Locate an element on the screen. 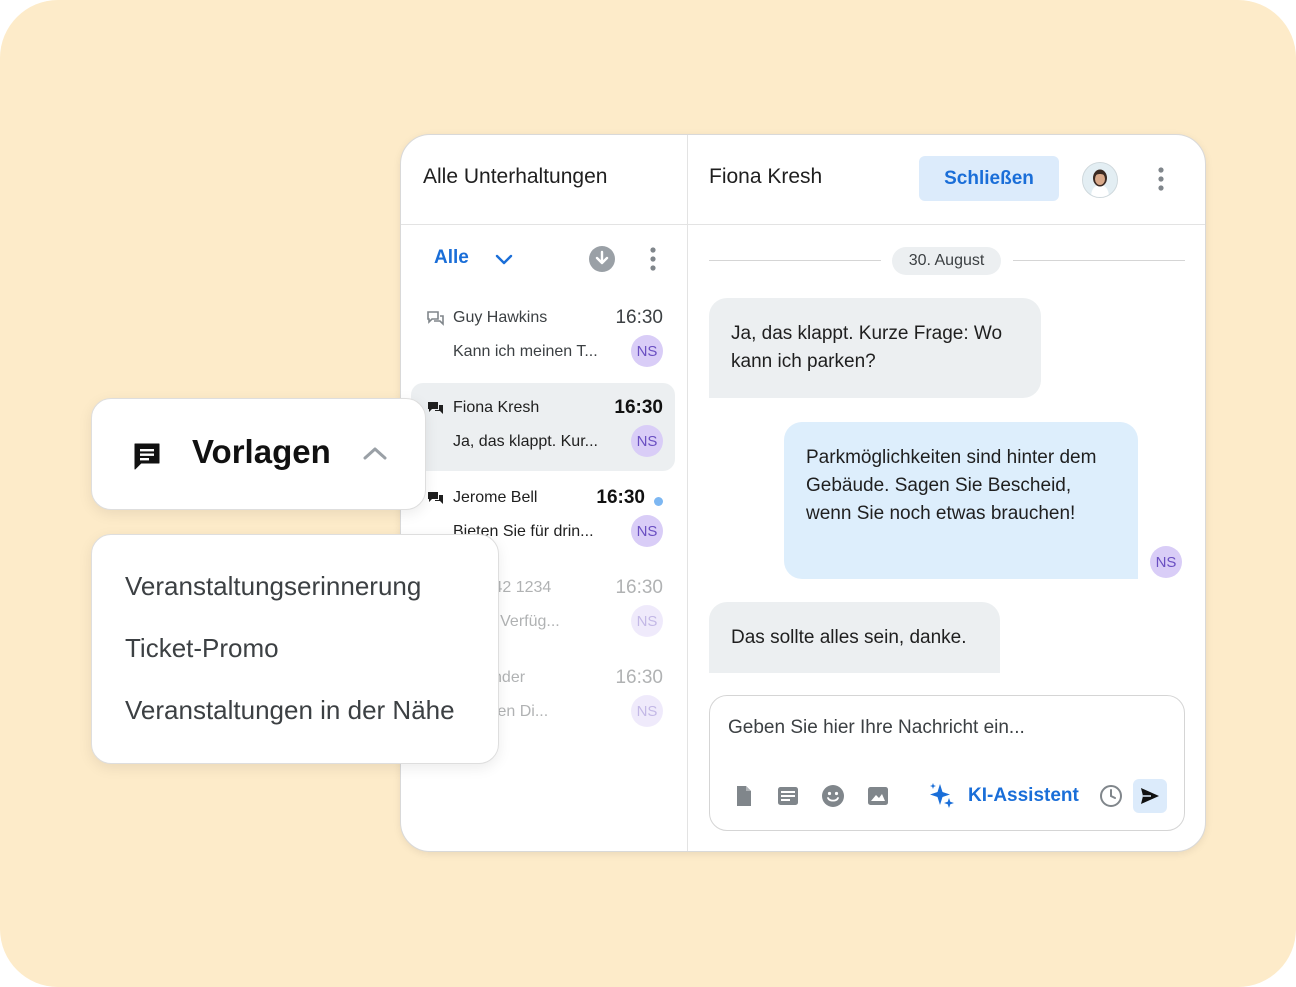  ai-assistant-button: KI-Assistent is located at coordinates (1023, 796).